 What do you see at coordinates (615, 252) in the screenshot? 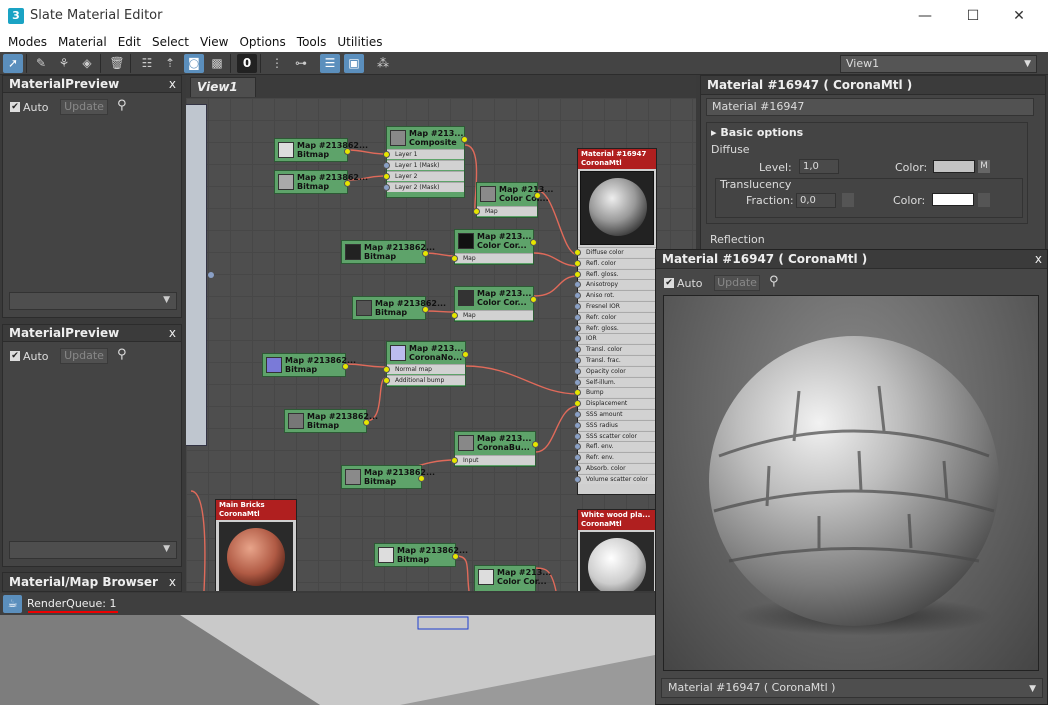
I see `material-slot: Diffuse color` at bounding box center [615, 252].